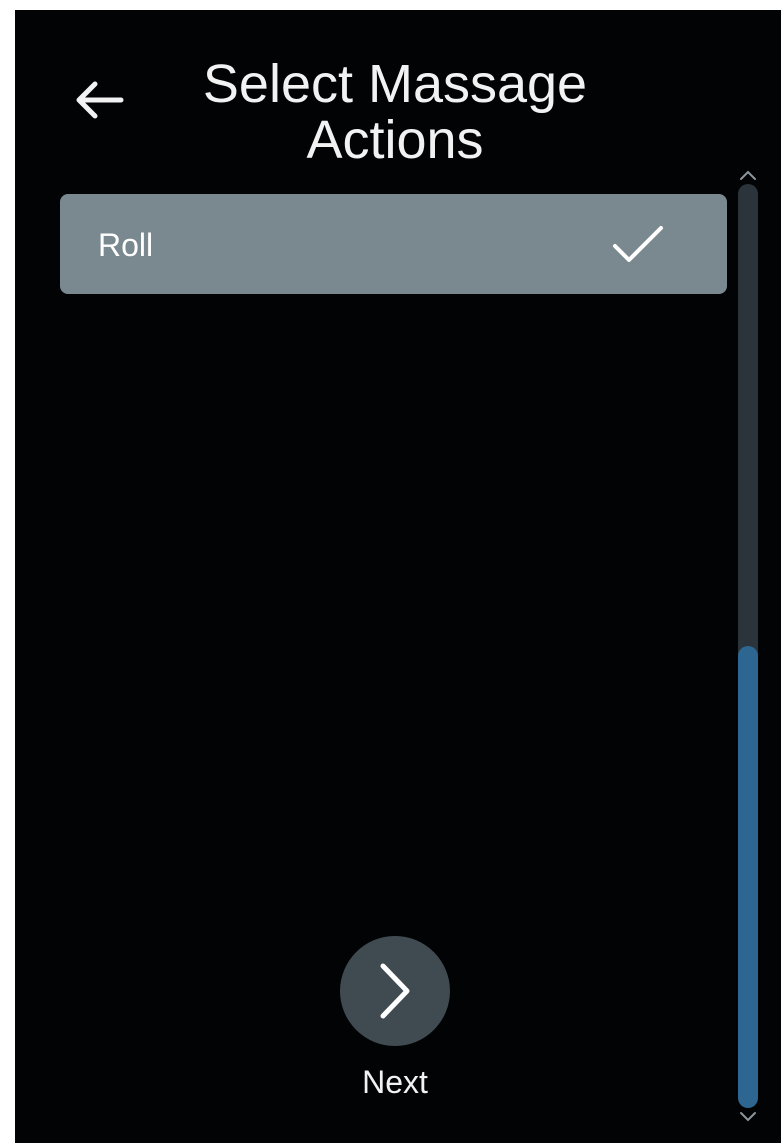 The height and width of the screenshot is (1143, 781). I want to click on page-title: Select Massage Actions, so click(395, 112).